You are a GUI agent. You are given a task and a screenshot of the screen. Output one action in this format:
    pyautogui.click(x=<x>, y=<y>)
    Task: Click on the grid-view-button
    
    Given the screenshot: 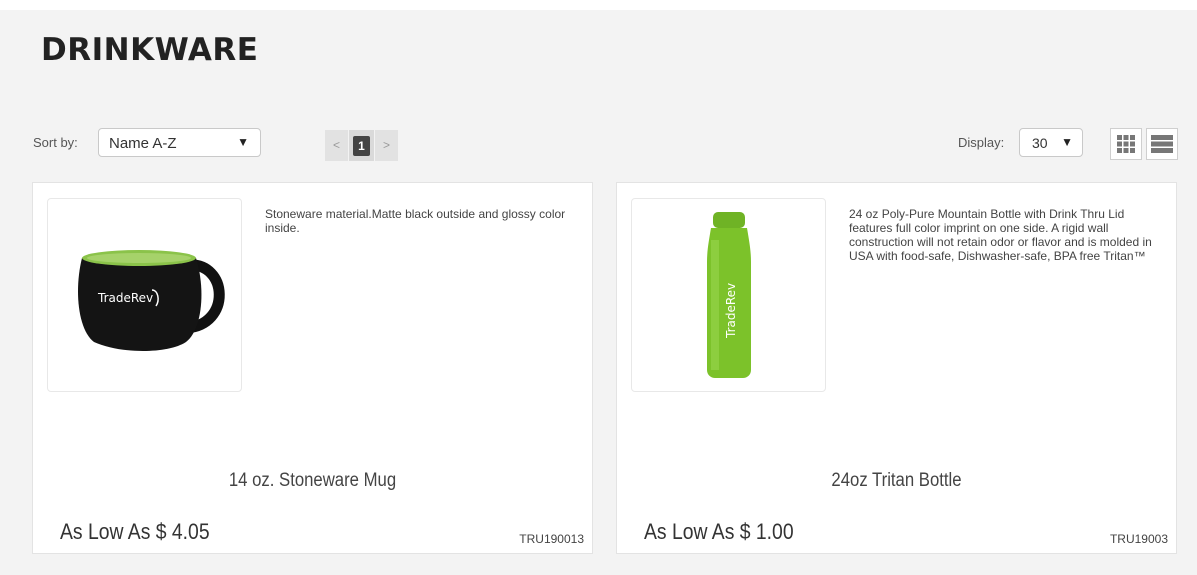 What is the action you would take?
    pyautogui.click(x=1126, y=144)
    